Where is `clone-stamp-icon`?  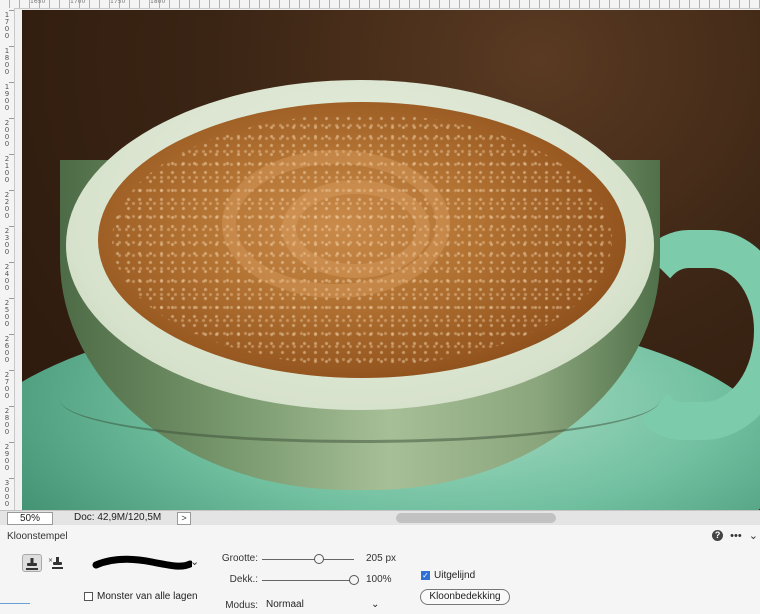
clone-stamp-icon is located at coordinates (32, 564).